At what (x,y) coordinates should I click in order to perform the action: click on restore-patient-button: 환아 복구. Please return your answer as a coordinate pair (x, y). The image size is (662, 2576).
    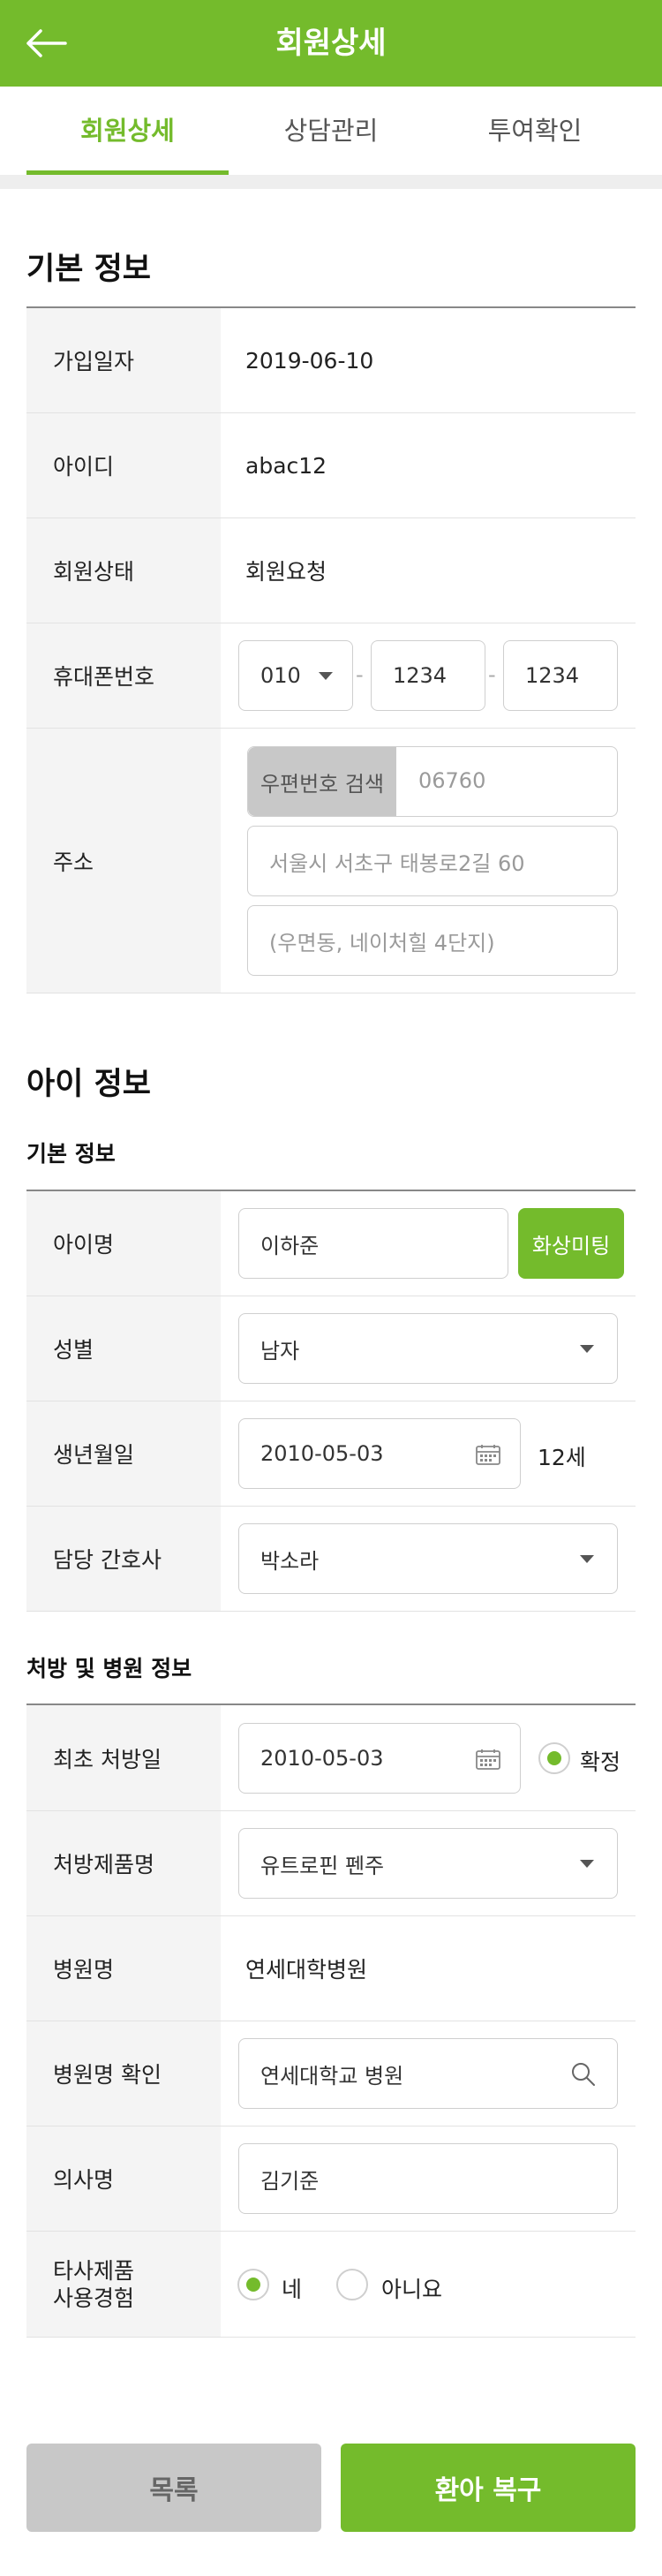
    Looking at the image, I should click on (488, 2488).